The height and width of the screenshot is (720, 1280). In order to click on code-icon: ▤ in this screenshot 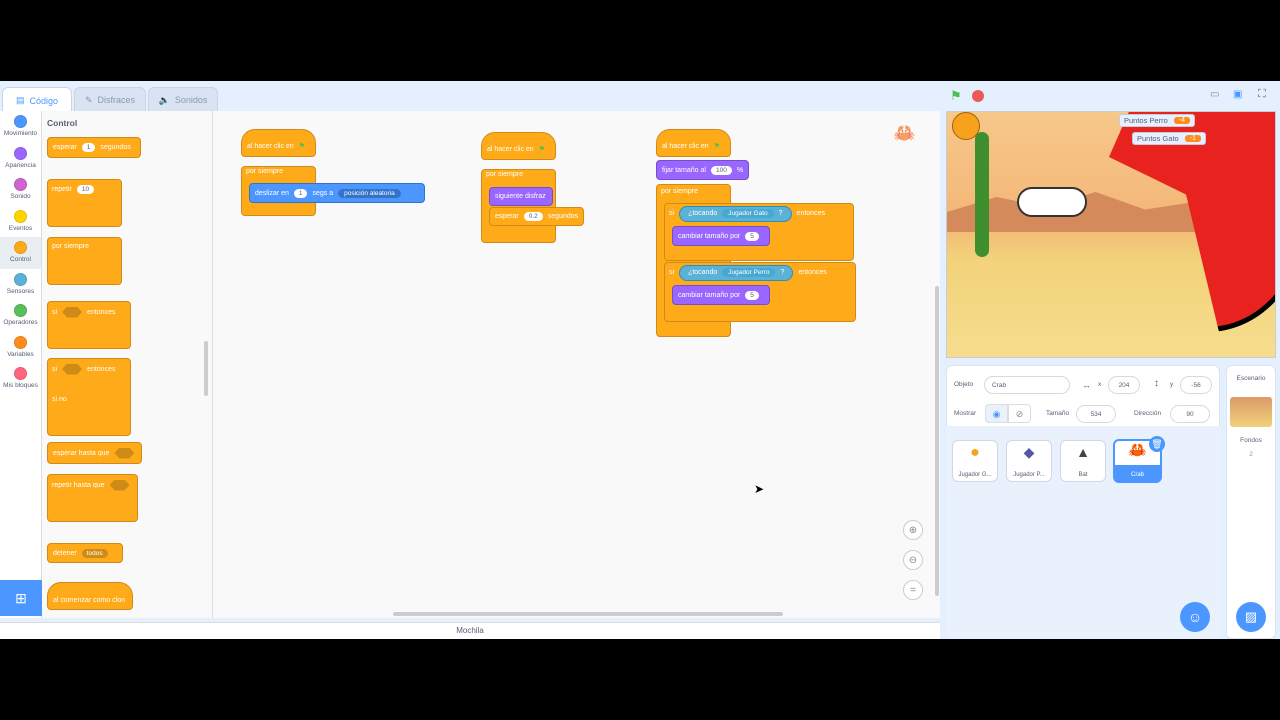, I will do `click(20, 100)`.